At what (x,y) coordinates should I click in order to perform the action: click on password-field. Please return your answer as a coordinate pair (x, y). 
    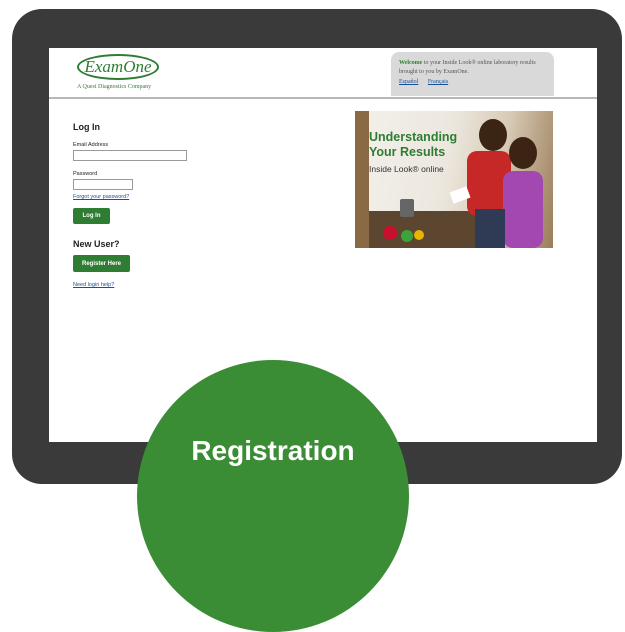
    Looking at the image, I should click on (103, 184).